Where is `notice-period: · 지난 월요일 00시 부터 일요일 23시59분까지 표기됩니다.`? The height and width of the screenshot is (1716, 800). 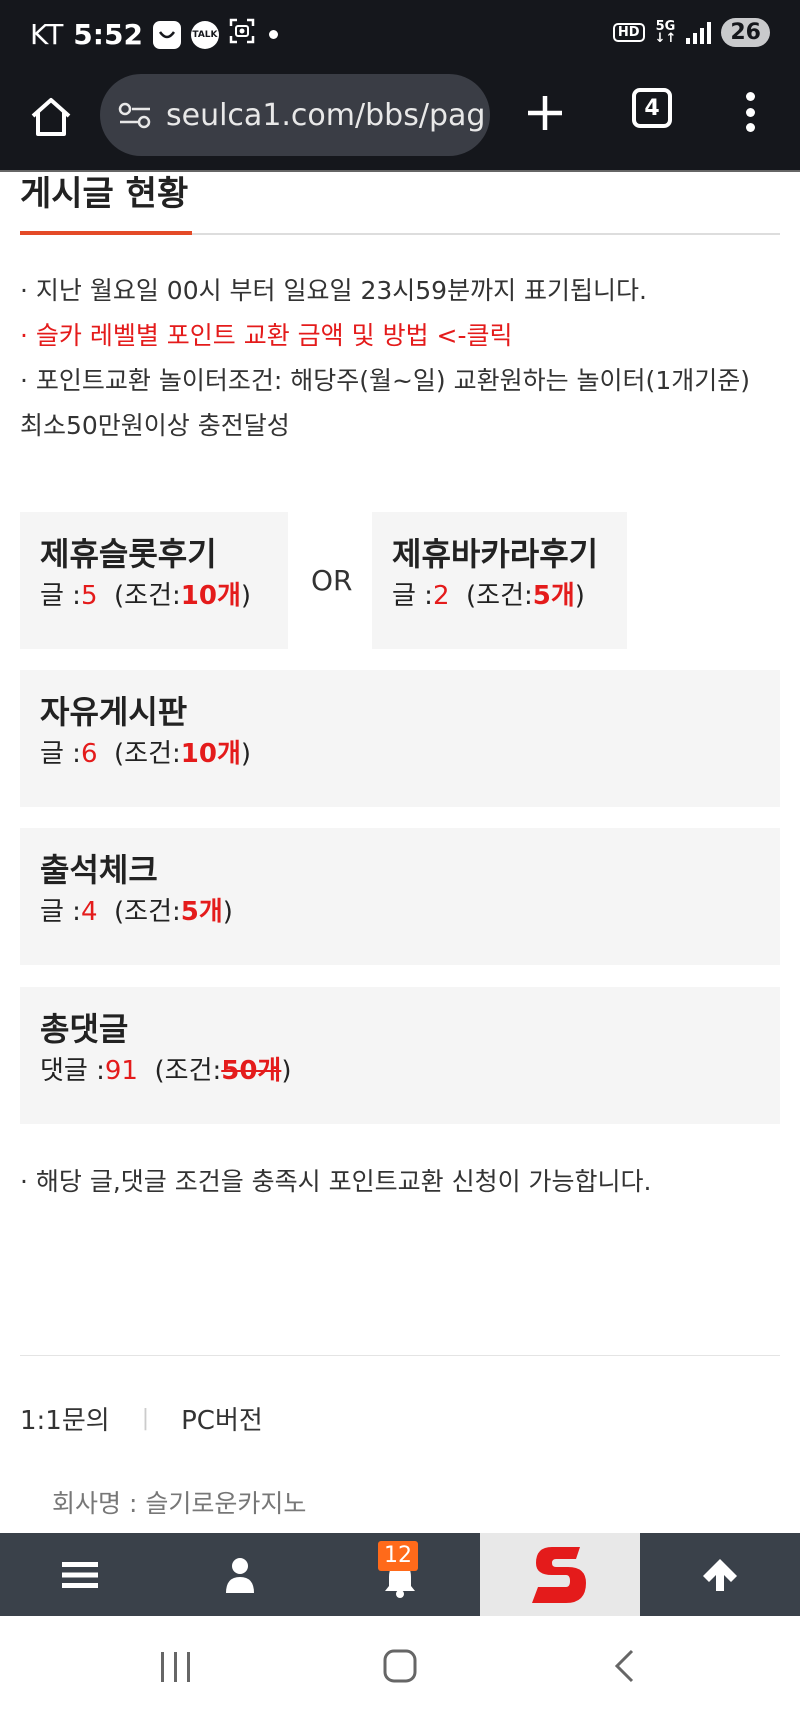 notice-period: · 지난 월요일 00시 부터 일요일 23시59분까지 표기됩니다. is located at coordinates (333, 290).